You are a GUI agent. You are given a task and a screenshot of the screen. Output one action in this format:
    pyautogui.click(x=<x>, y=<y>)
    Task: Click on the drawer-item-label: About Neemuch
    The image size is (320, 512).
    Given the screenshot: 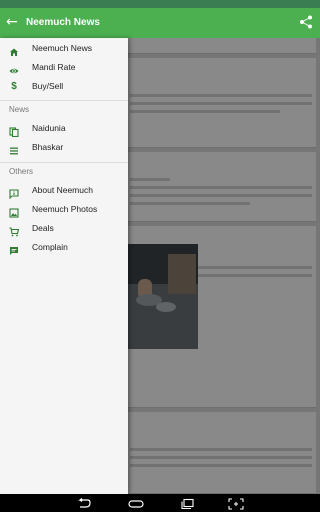 What is the action you would take?
    pyautogui.click(x=62, y=190)
    